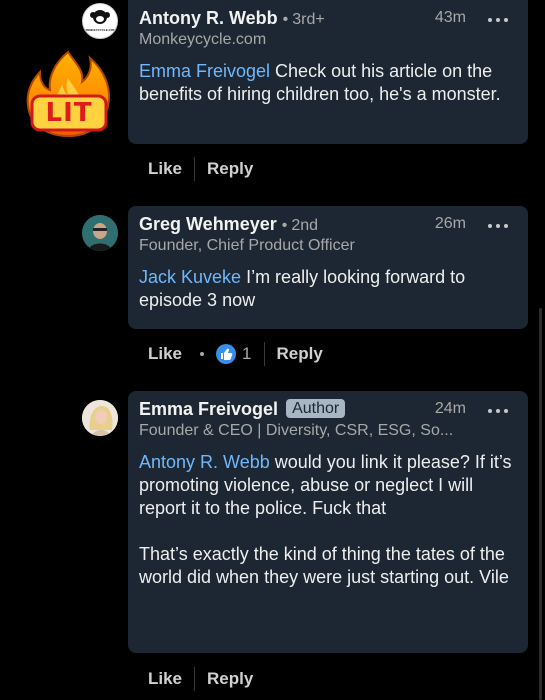 The width and height of the screenshot is (545, 700). Describe the element at coordinates (204, 462) in the screenshot. I see `mention-link: Antony R. Webb` at that location.